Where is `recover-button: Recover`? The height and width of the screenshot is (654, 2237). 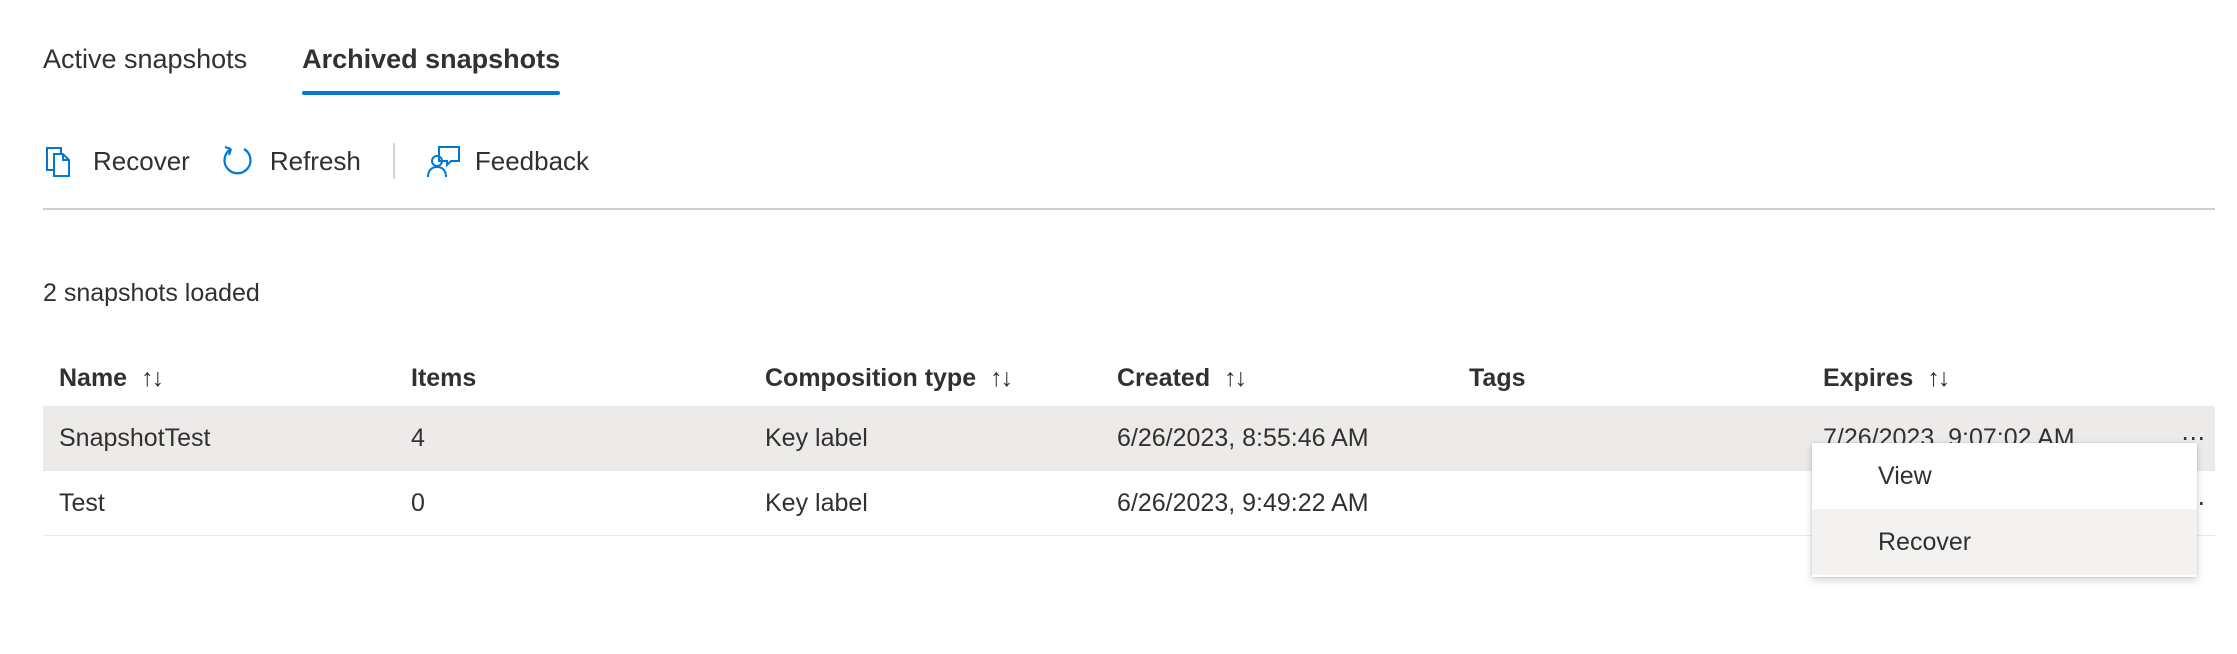 recover-button: Recover is located at coordinates (116, 161).